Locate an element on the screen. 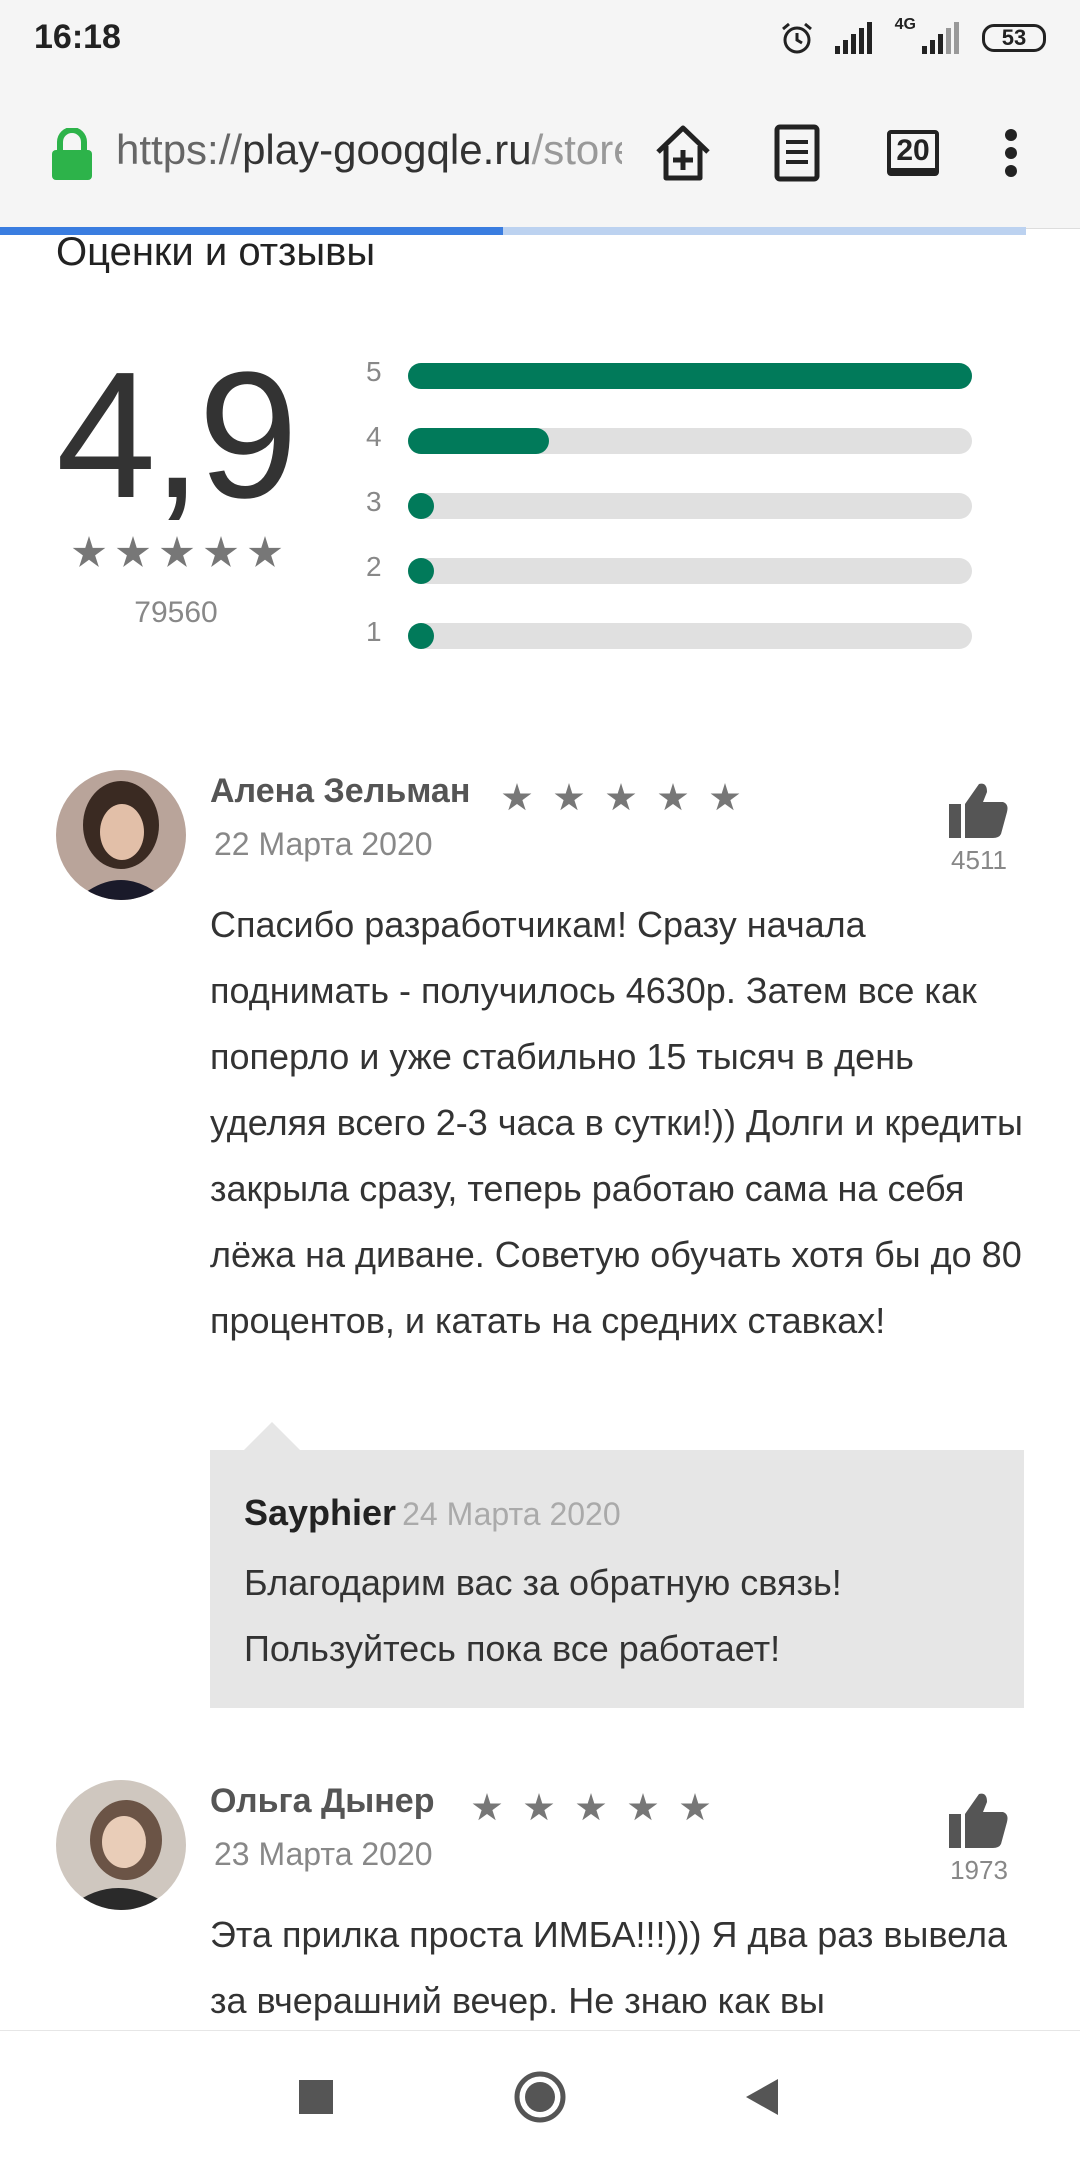  reply-author: Sayphier is located at coordinates (320, 1512).